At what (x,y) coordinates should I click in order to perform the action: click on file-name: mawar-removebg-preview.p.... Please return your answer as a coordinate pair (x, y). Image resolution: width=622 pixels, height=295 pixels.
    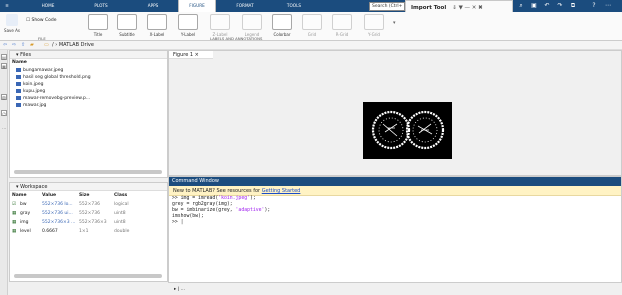
    Looking at the image, I should click on (57, 98).